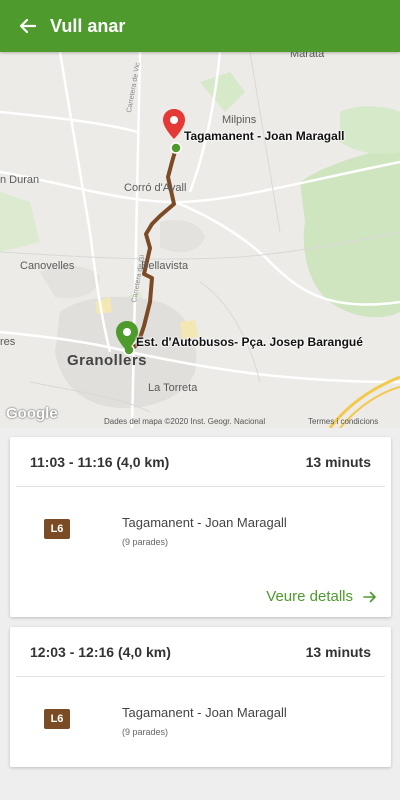 This screenshot has width=400, height=800. Describe the element at coordinates (100, 461) in the screenshot. I see `route-time: 11:03 - 11:16 (4,0 km)` at that location.